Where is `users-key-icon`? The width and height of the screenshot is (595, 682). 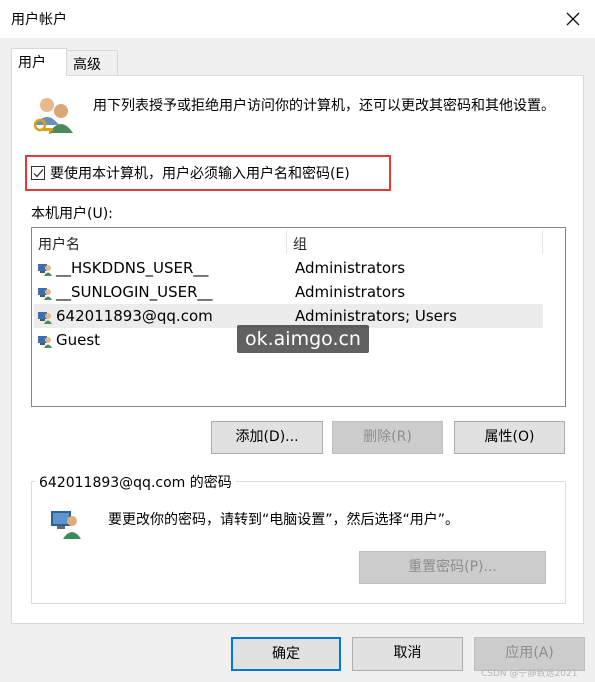
users-key-icon is located at coordinates (53, 116).